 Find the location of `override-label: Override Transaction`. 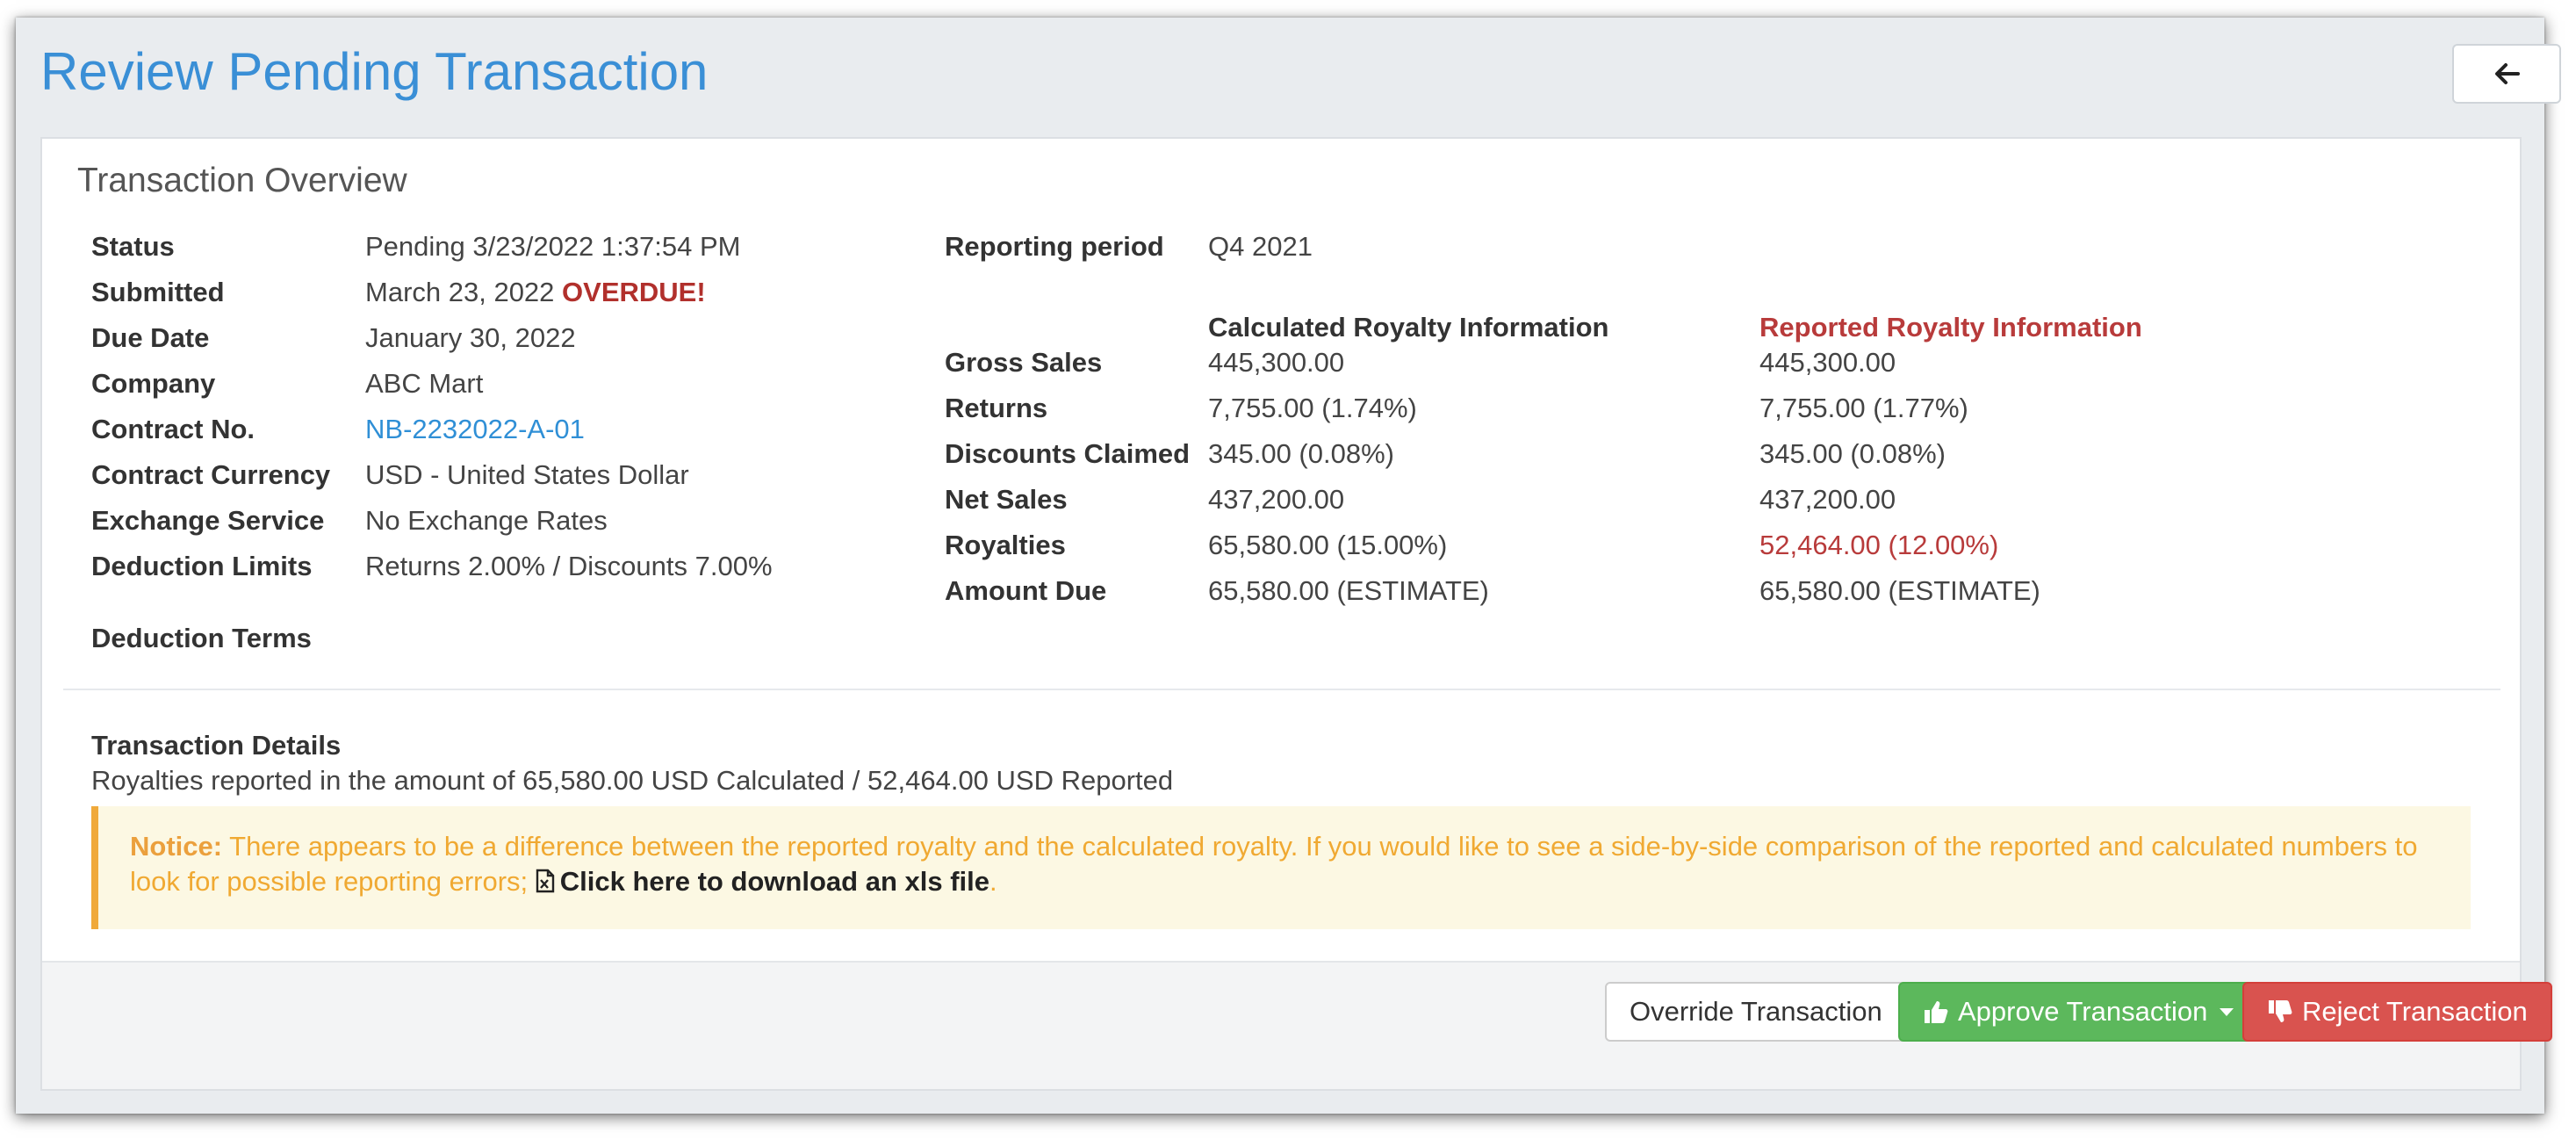

override-label: Override Transaction is located at coordinates (1756, 1011).